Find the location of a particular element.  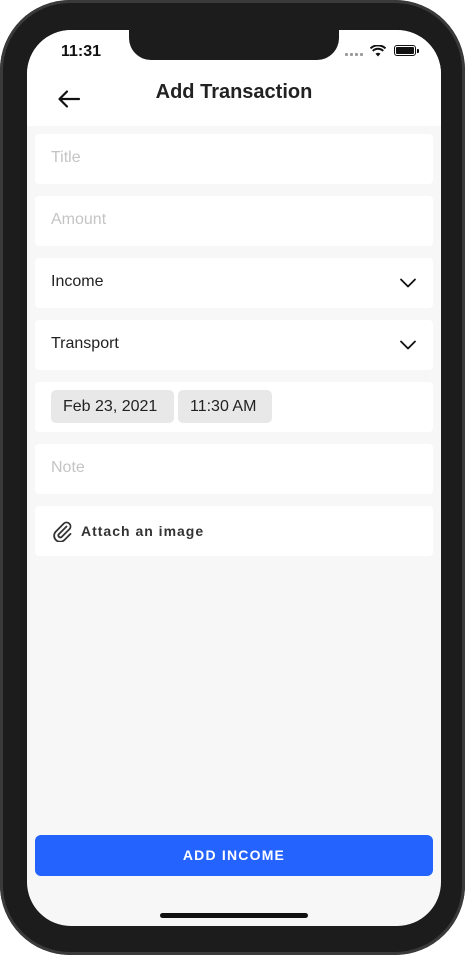

attach-image-label: Attach an image is located at coordinates (143, 531).